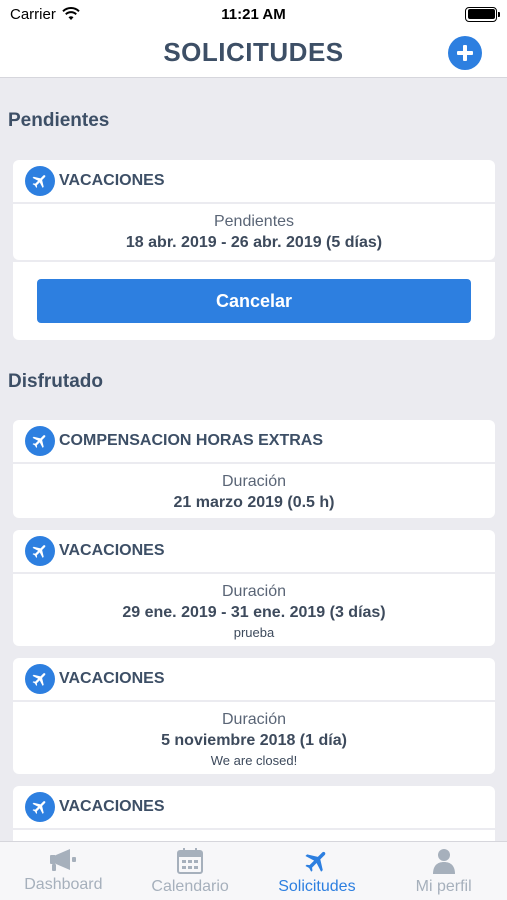  I want to click on status-left: Carrier, so click(45, 14).